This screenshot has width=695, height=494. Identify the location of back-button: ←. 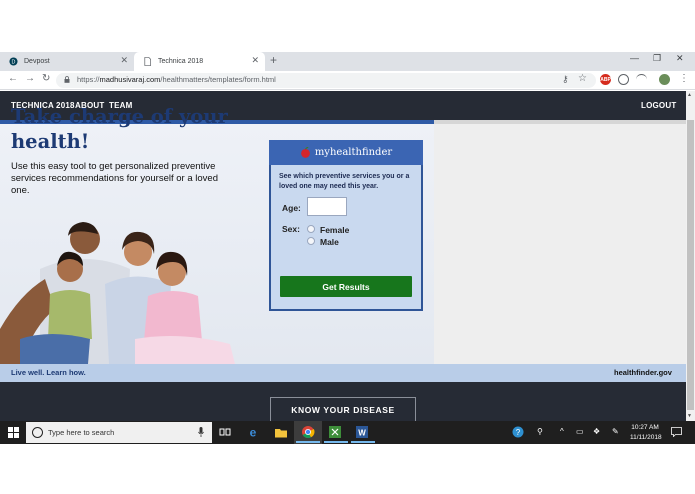
(13, 78).